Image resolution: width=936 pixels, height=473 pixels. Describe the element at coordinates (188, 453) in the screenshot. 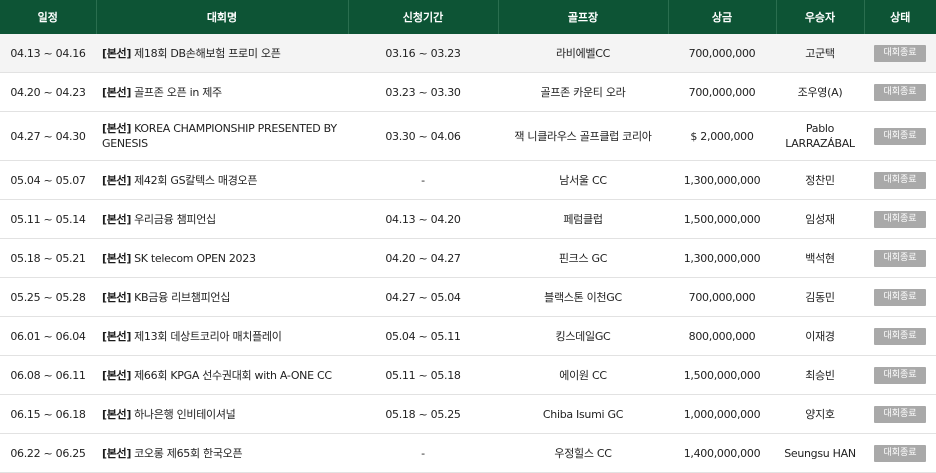

I see `tournament-name-link: 코오롱 제65회 한국오픈` at that location.